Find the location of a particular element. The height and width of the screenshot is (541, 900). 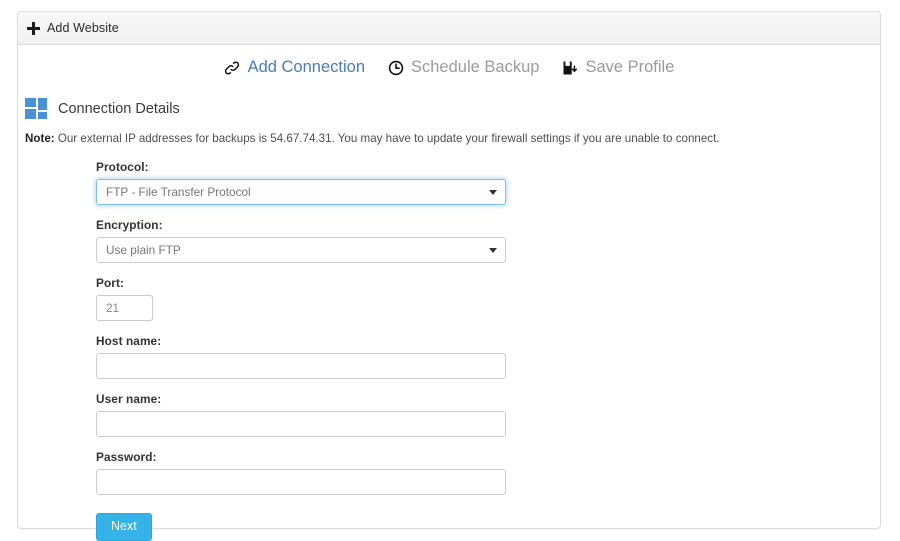

username-input is located at coordinates (301, 424).